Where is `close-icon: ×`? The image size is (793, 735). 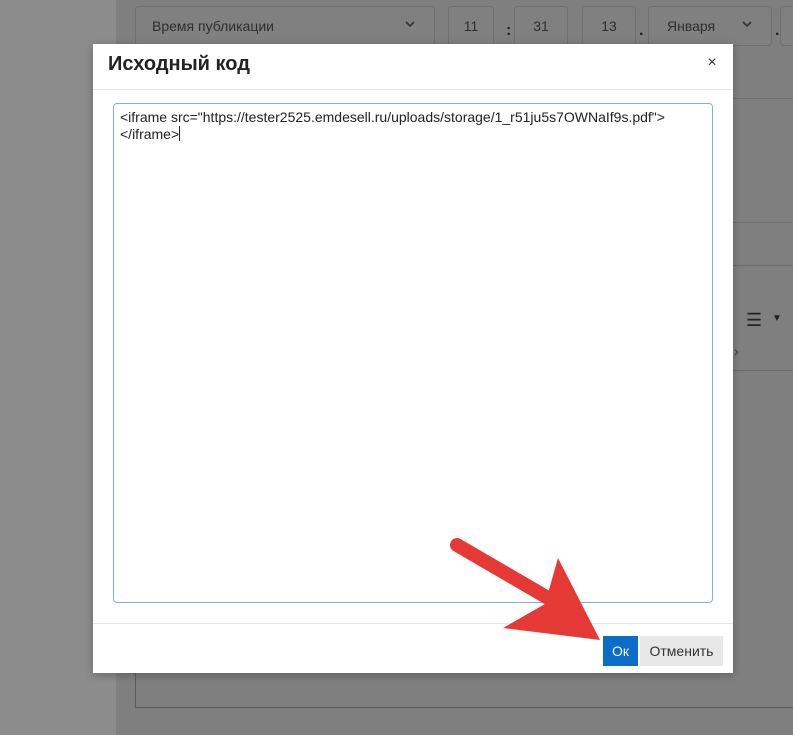
close-icon: × is located at coordinates (712, 63).